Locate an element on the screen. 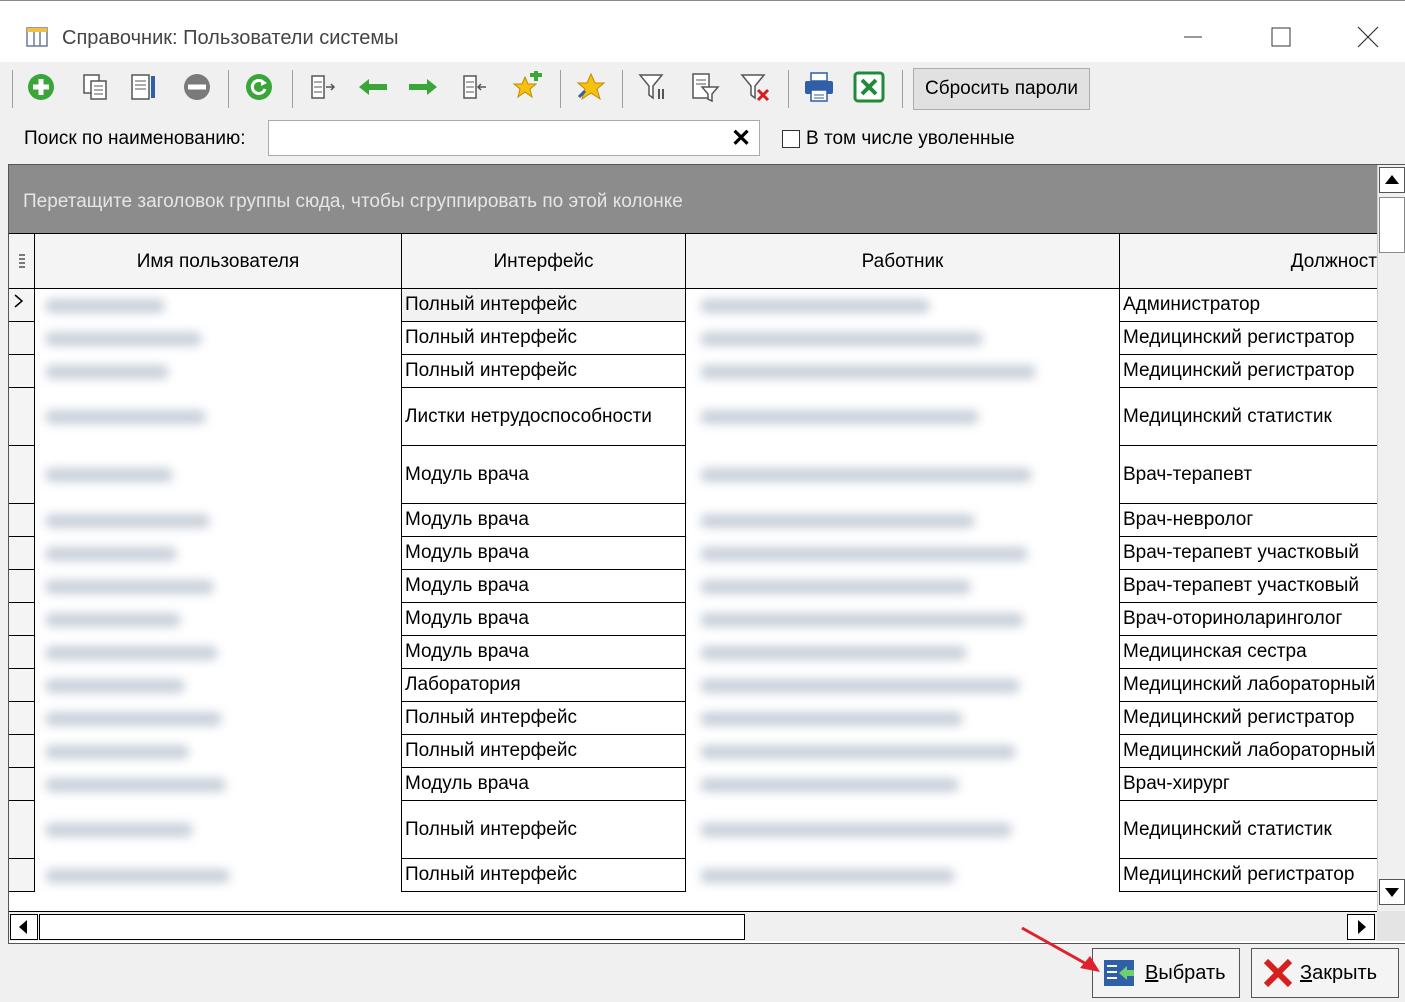 Image resolution: width=1405 pixels, height=1002 pixels. add-favorite-button is located at coordinates (527, 87).